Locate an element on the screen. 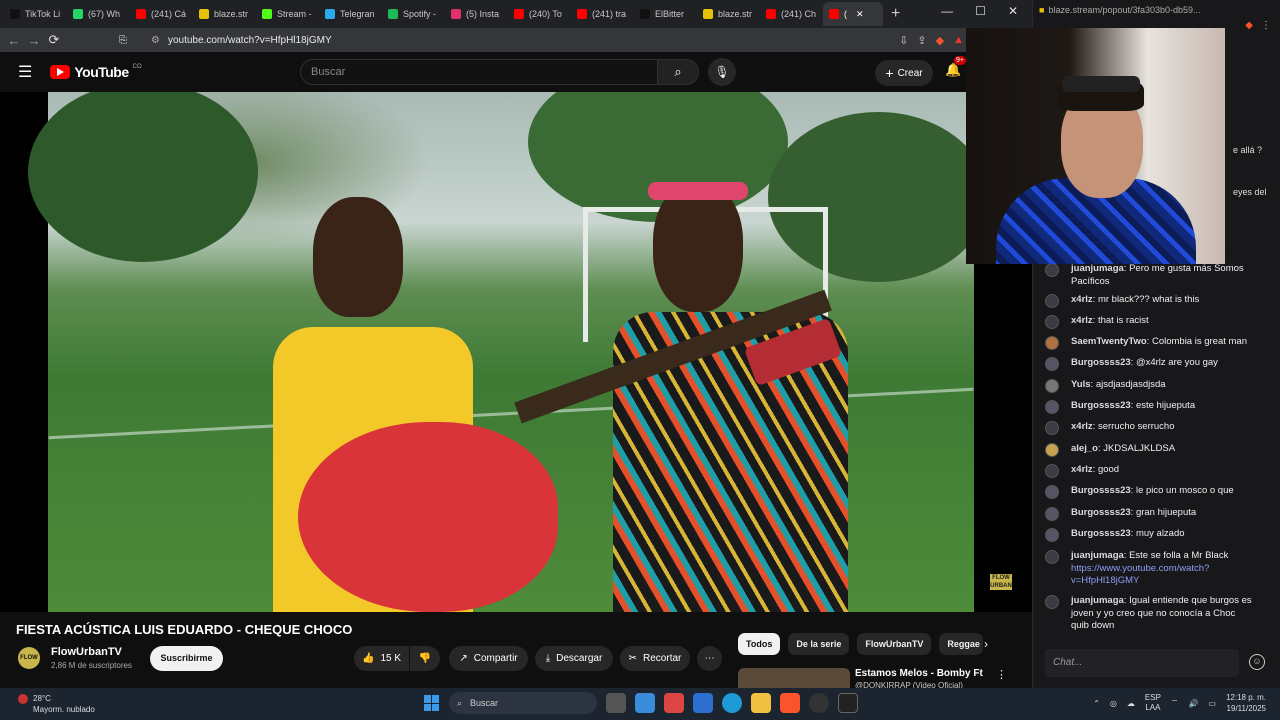 The image size is (1280, 720). browser-tab: TikTok Li is located at coordinates (35, 14).